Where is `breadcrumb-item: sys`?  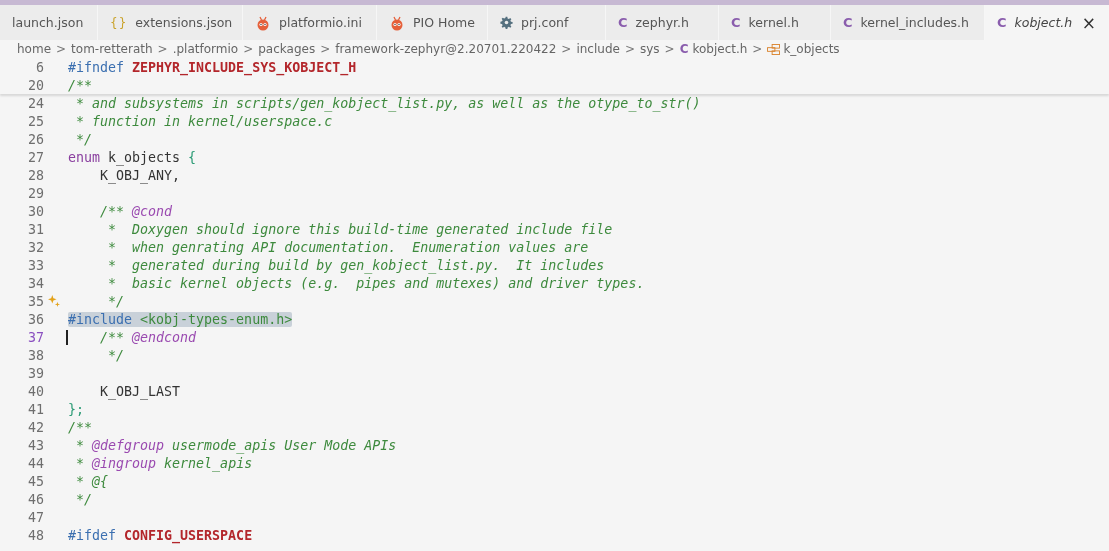
breadcrumb-item: sys is located at coordinates (649, 49).